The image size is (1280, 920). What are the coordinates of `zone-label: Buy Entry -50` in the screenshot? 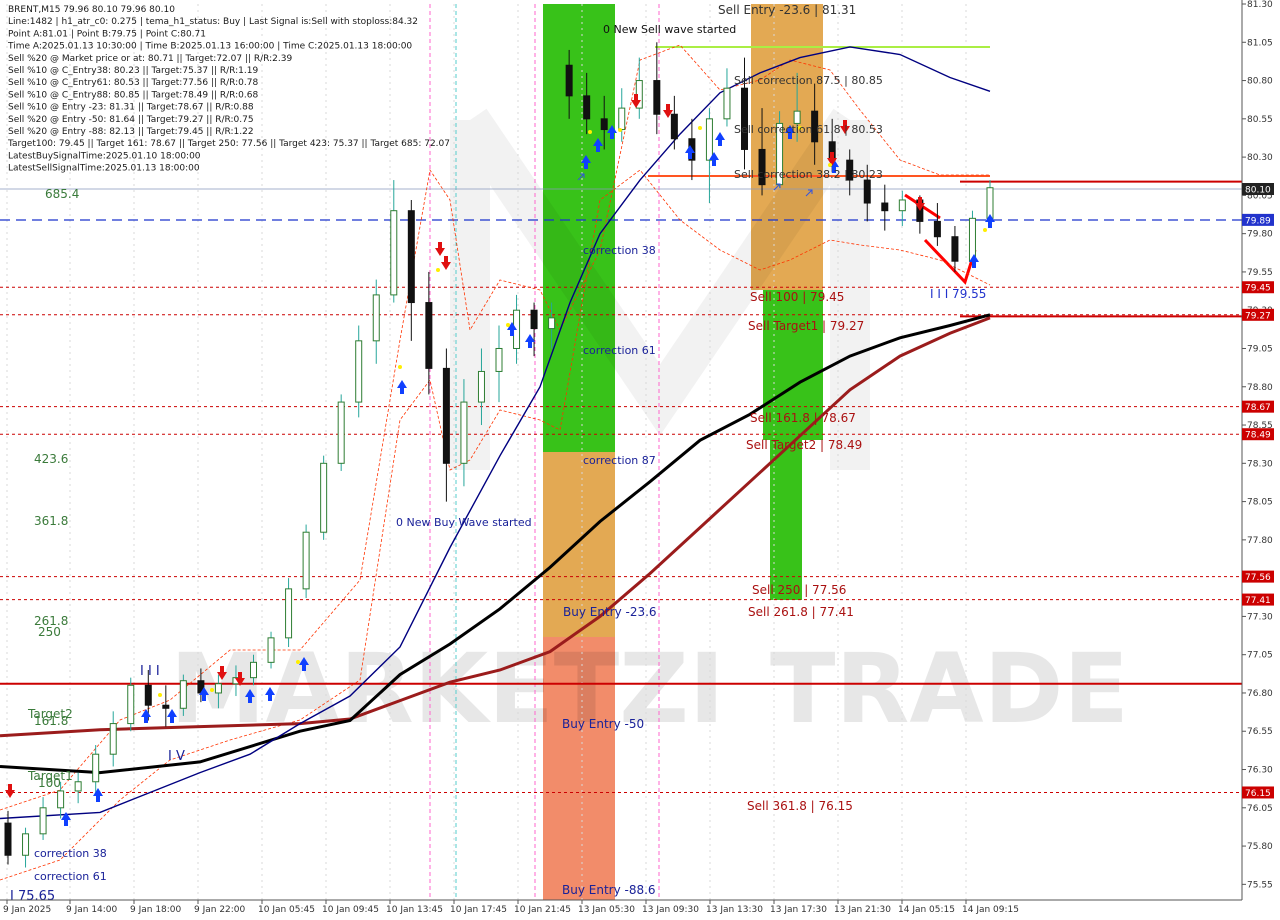 It's located at (603, 724).